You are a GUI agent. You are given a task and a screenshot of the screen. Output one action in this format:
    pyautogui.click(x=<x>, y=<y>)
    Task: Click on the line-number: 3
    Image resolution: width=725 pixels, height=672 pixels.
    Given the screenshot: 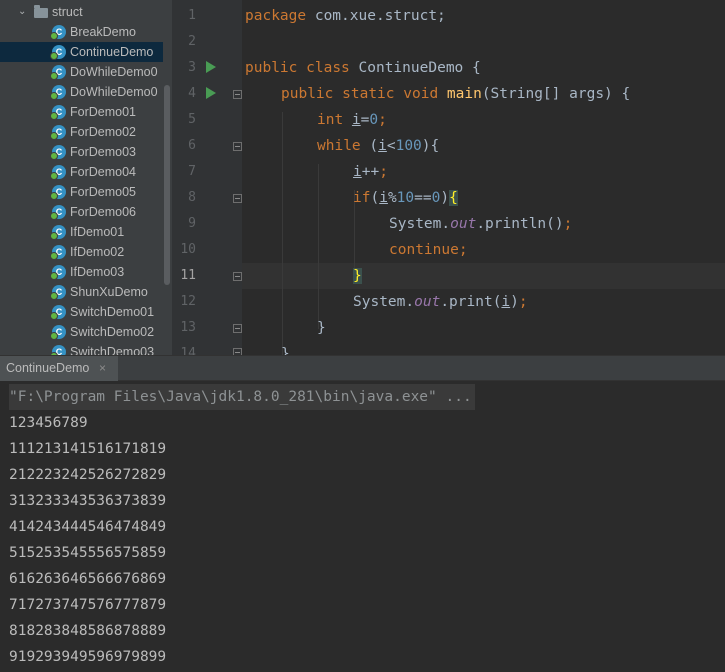 What is the action you would take?
    pyautogui.click(x=192, y=67)
    